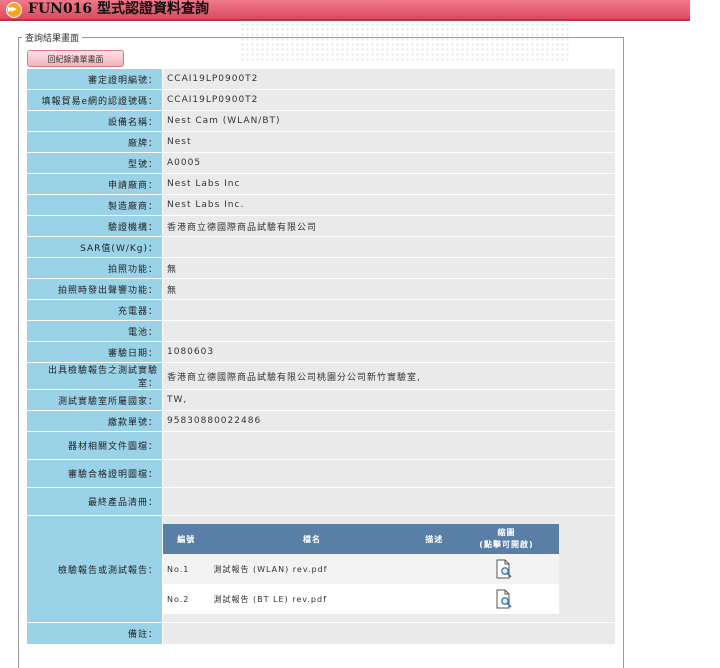  I want to click on detail-row: 拍照功能： 無, so click(321, 268).